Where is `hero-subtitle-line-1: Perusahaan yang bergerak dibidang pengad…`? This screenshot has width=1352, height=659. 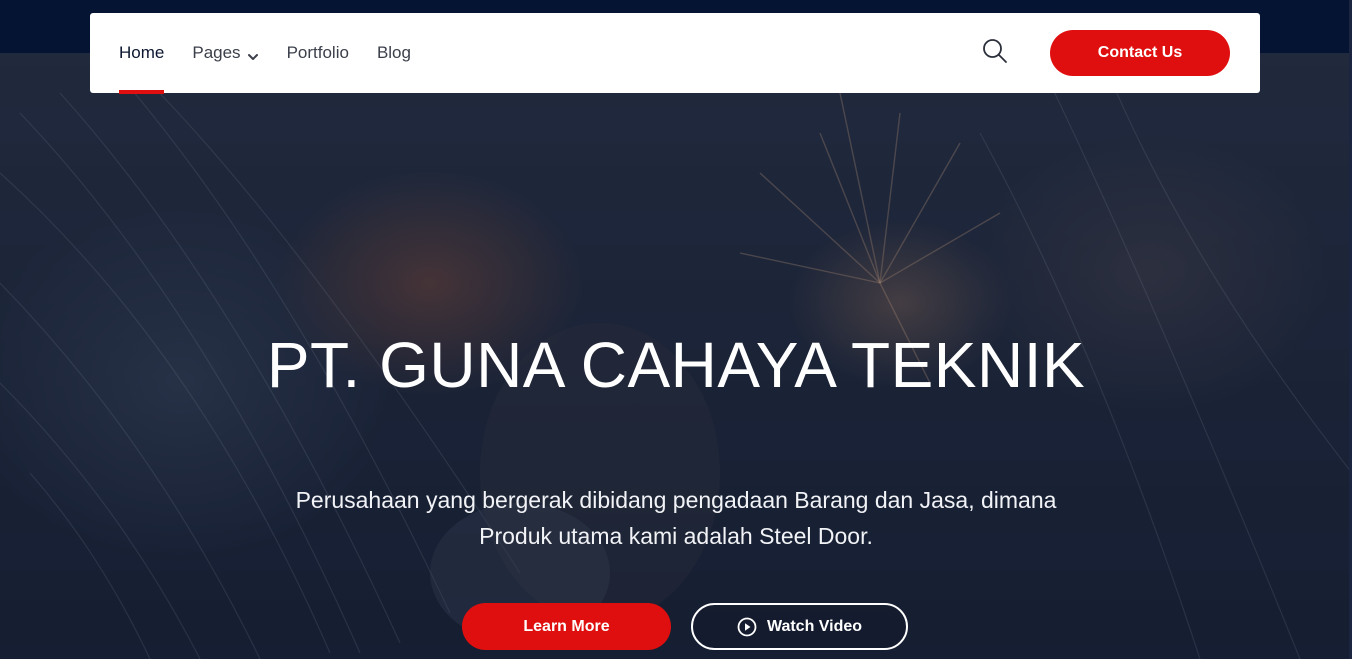
hero-subtitle-line-1: Perusahaan yang bergerak dibidang pengad… is located at coordinates (676, 500).